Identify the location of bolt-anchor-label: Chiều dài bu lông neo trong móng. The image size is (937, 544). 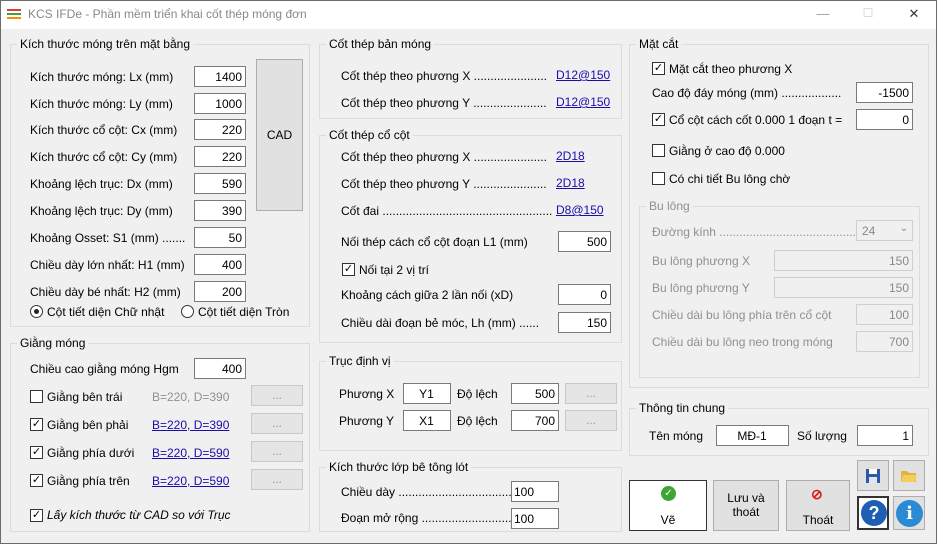
(742, 342).